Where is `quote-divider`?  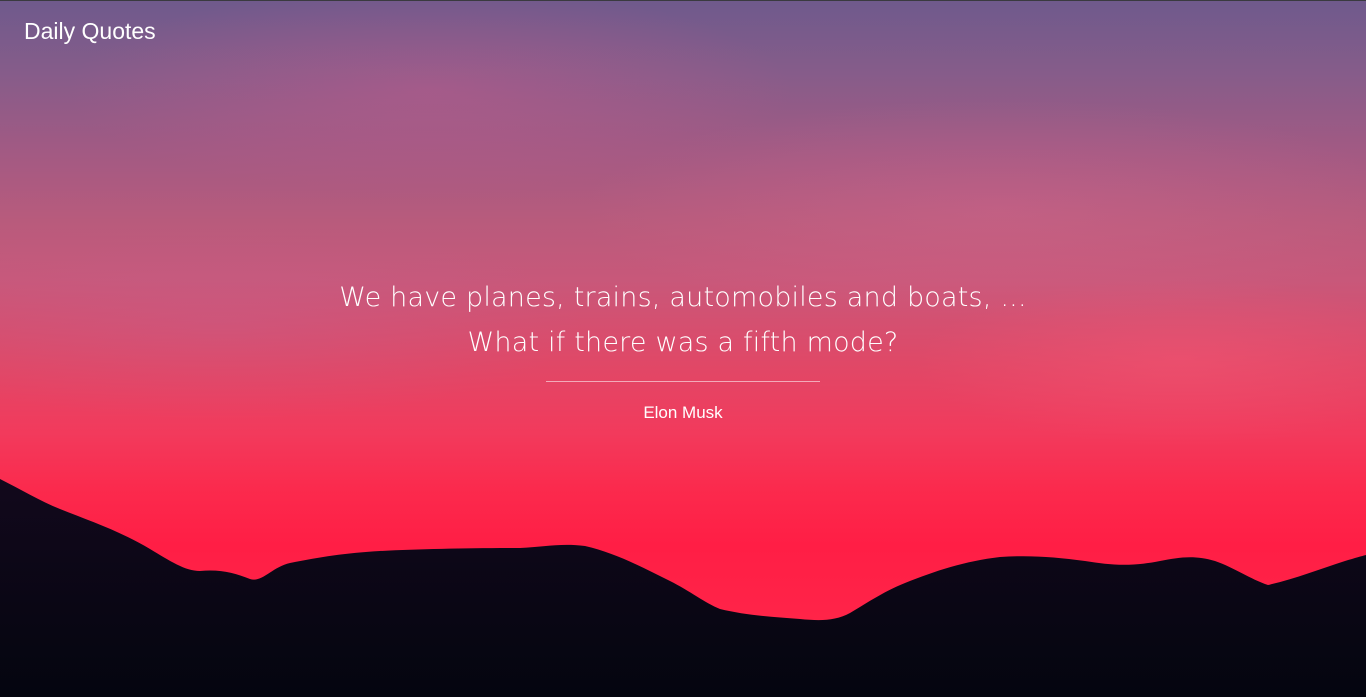
quote-divider is located at coordinates (683, 381).